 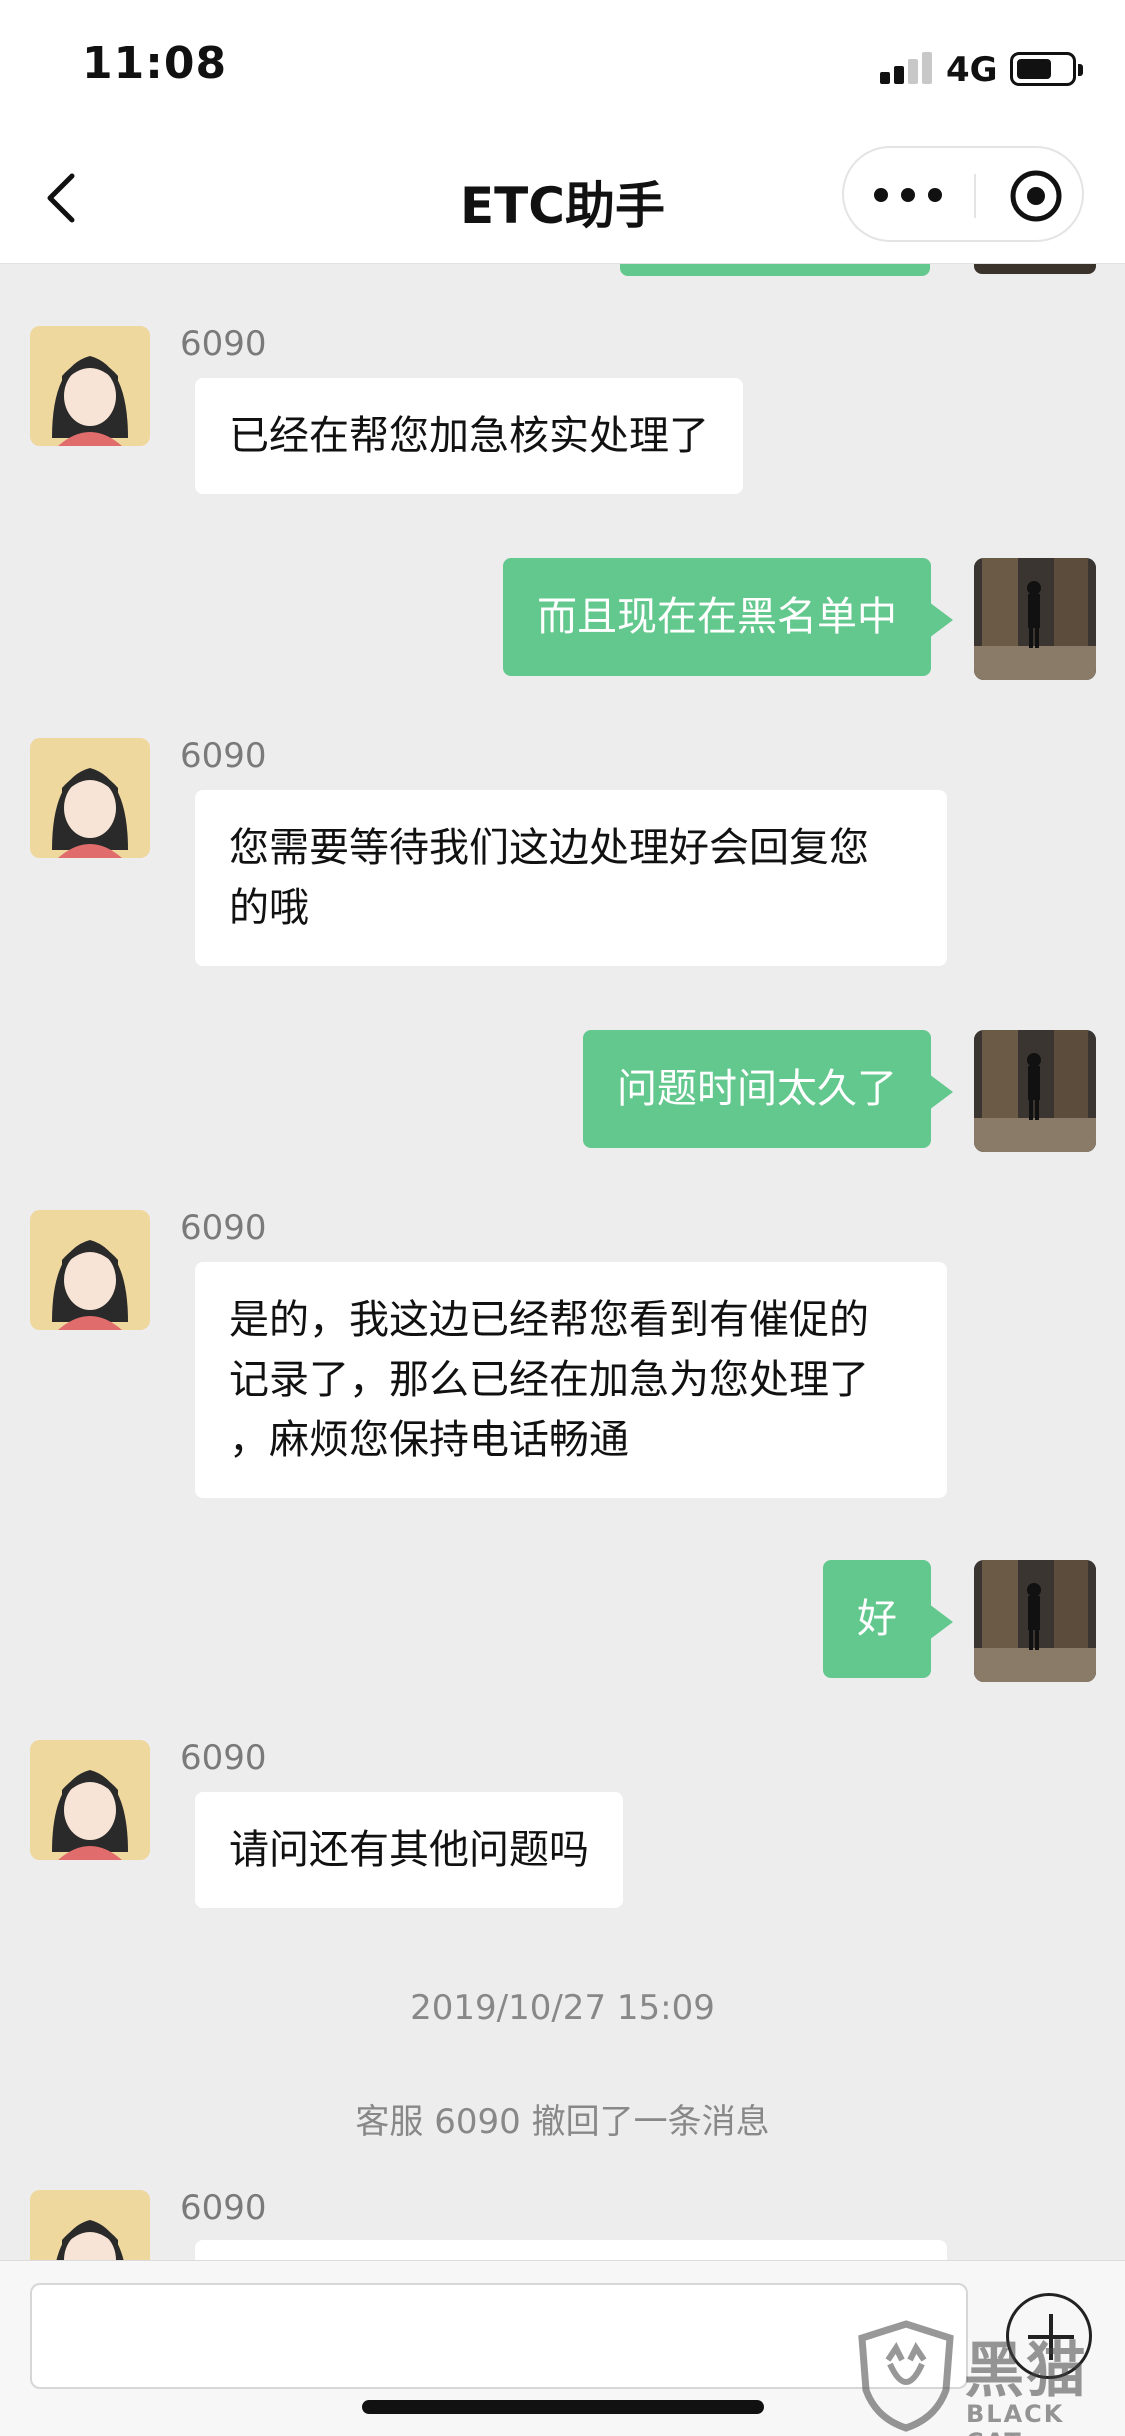 What do you see at coordinates (269, 908) in the screenshot?
I see `message-line: 的哦` at bounding box center [269, 908].